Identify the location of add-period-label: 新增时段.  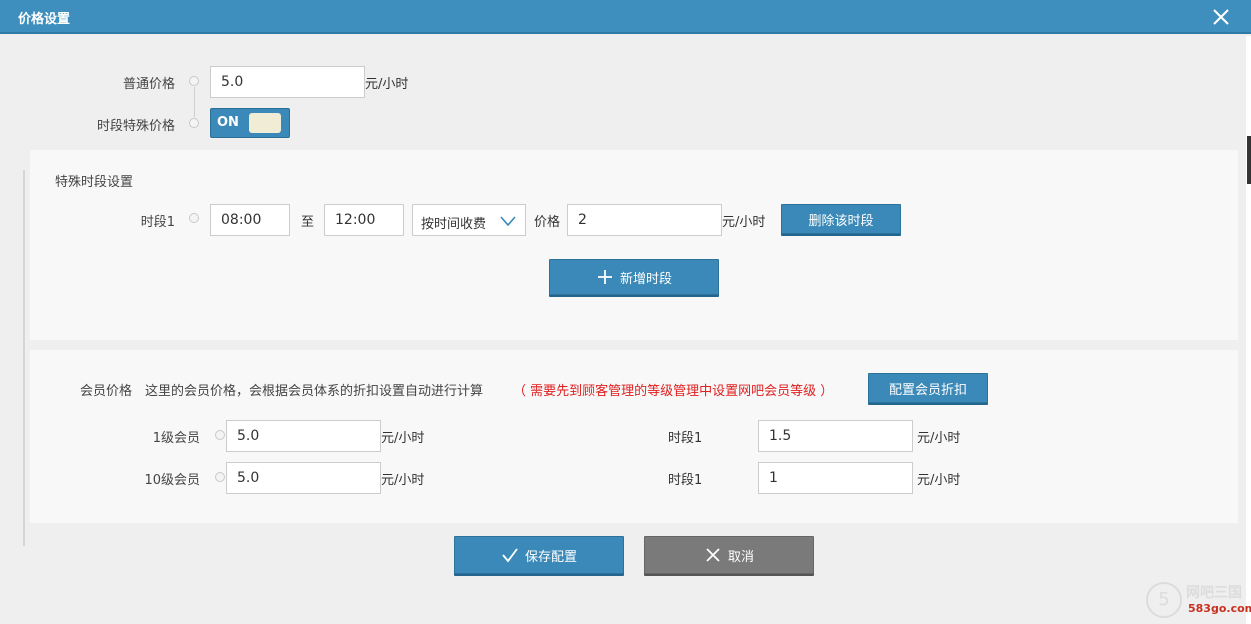
(645, 279).